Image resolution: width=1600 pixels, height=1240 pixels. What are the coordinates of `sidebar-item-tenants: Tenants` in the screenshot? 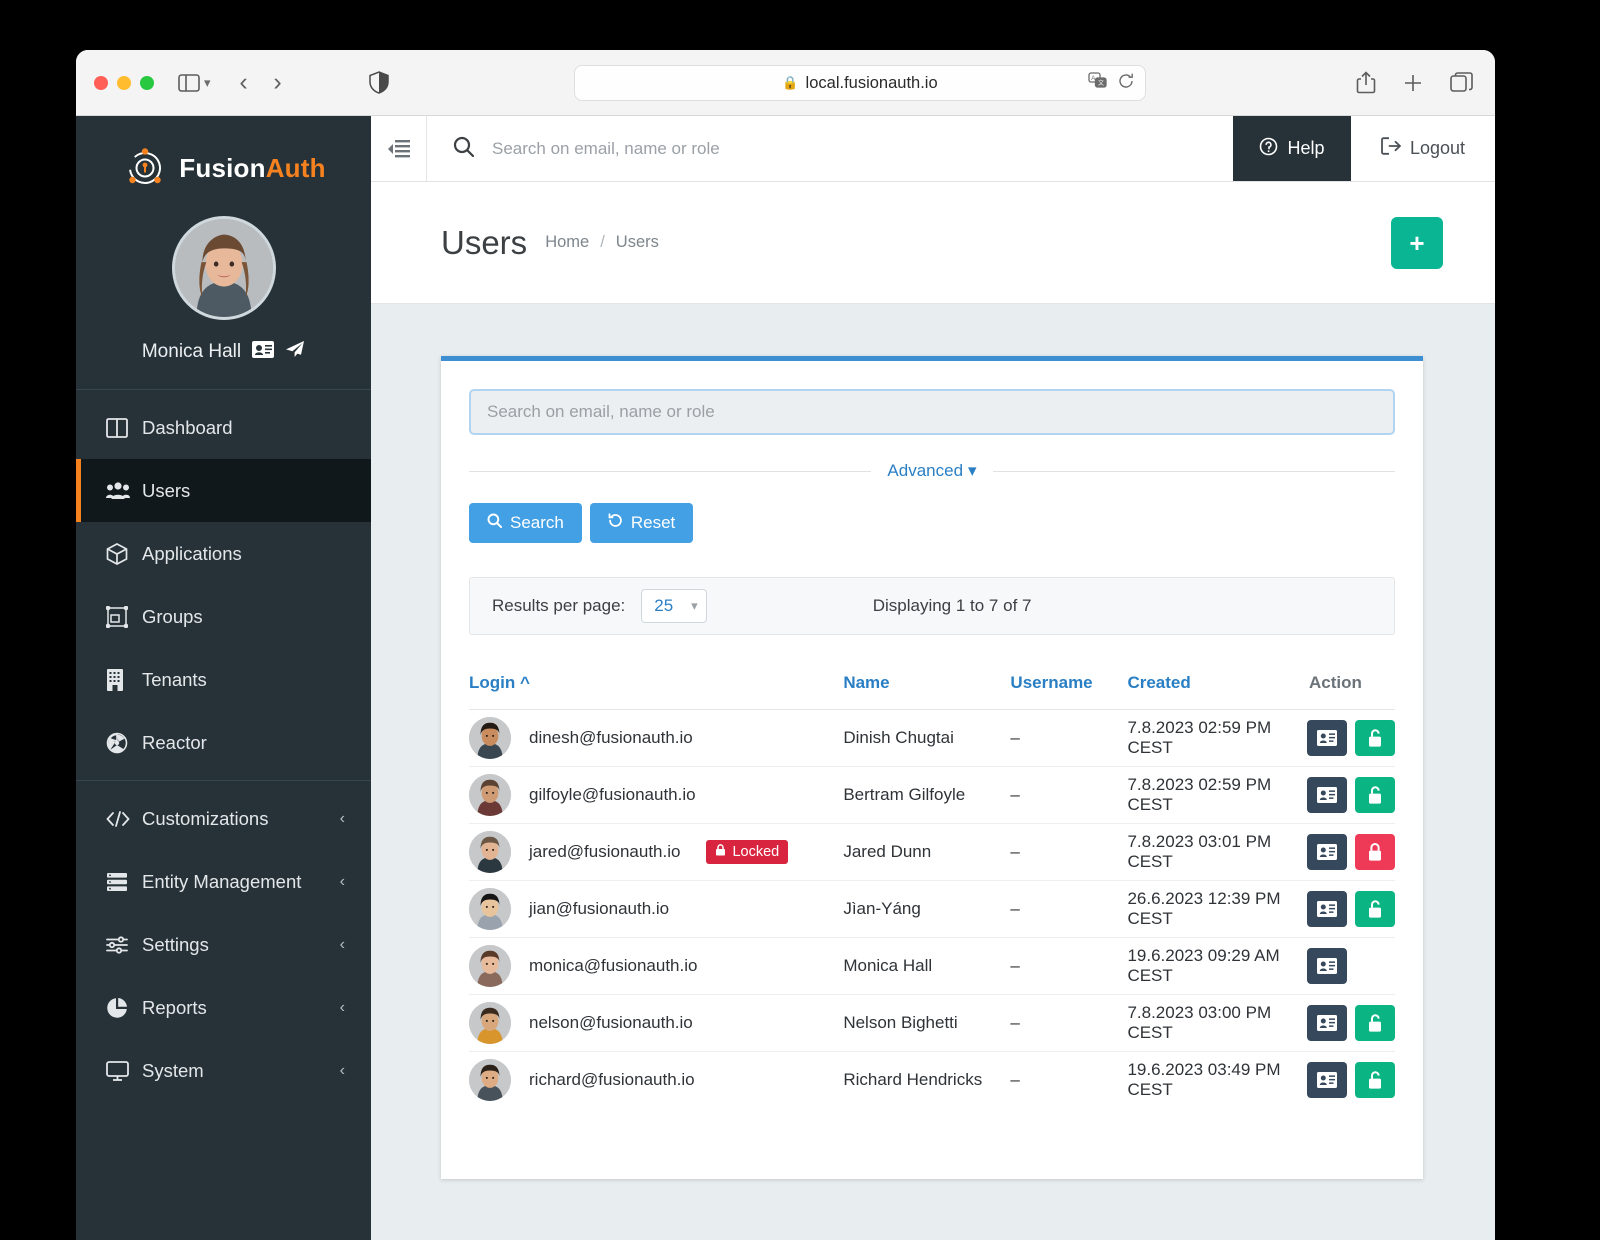 It's located at (223, 679).